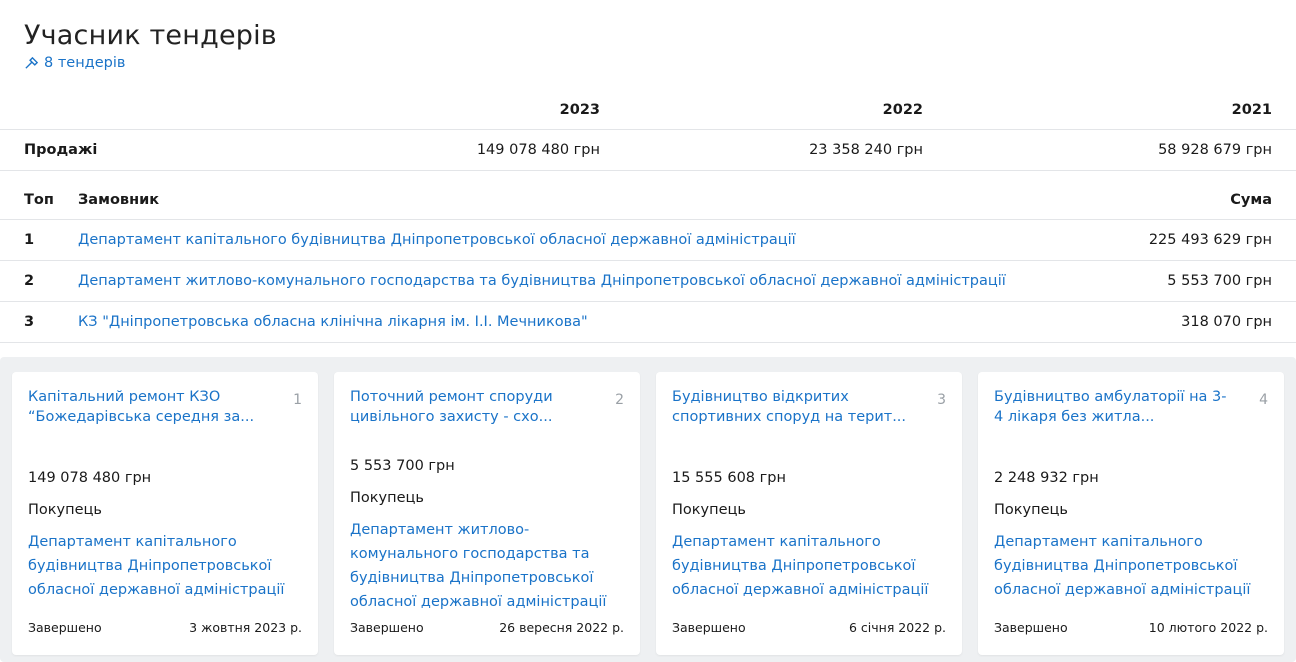 This screenshot has width=1296, height=662. What do you see at coordinates (297, 400) in the screenshot?
I see `tender-number: 1` at bounding box center [297, 400].